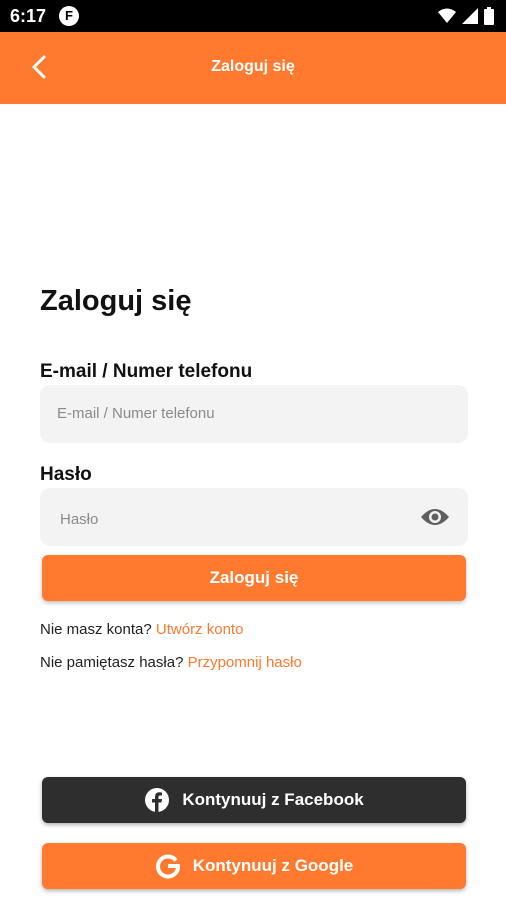 This screenshot has width=506, height=900. I want to click on password-field: Hasło, so click(254, 517).